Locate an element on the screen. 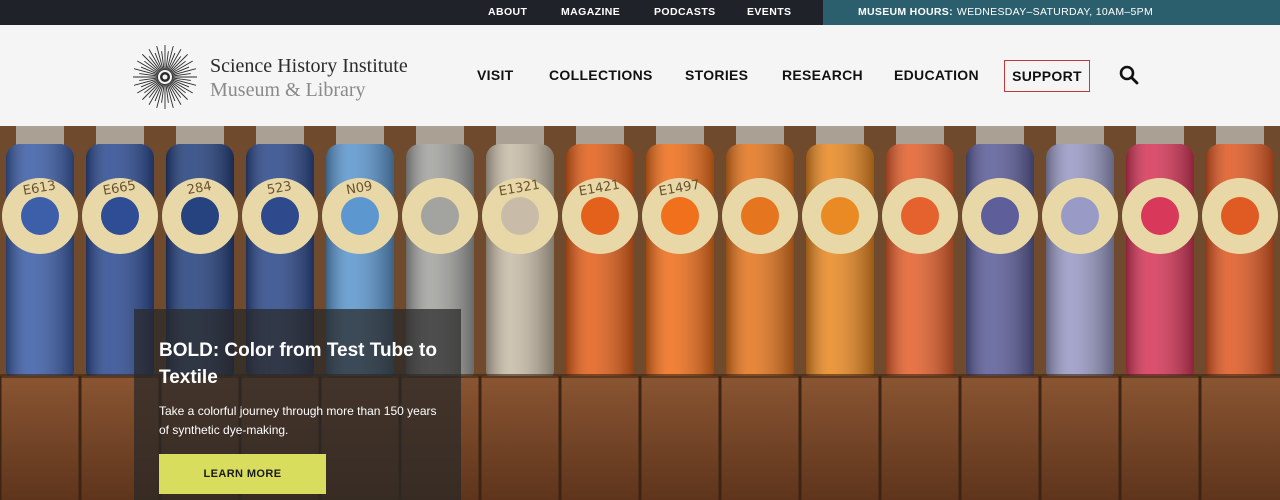 The image size is (1280, 500). utility-link-about: ABOUT is located at coordinates (507, 12).